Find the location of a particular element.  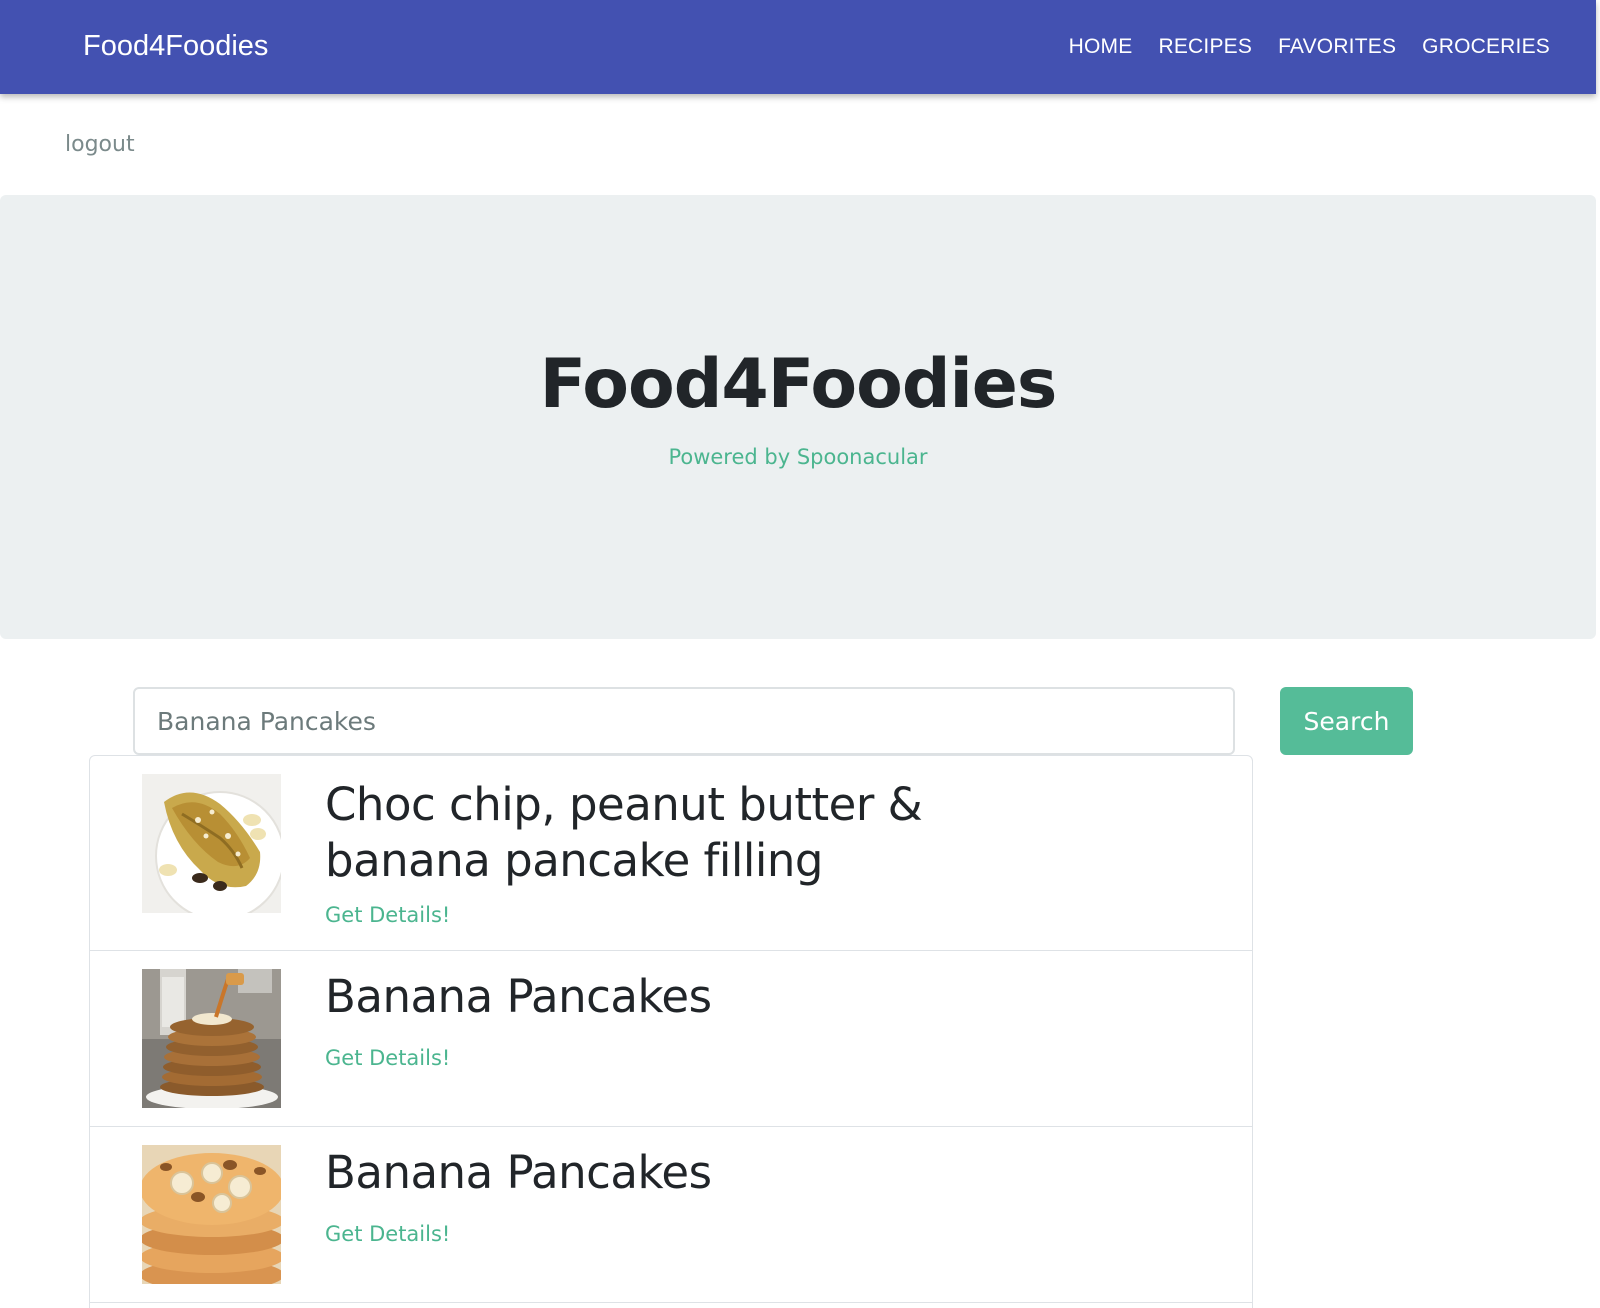

nav-home-link: HOME is located at coordinates (1101, 47).